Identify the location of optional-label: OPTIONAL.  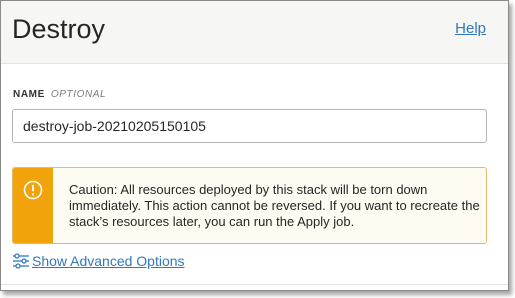
(78, 94).